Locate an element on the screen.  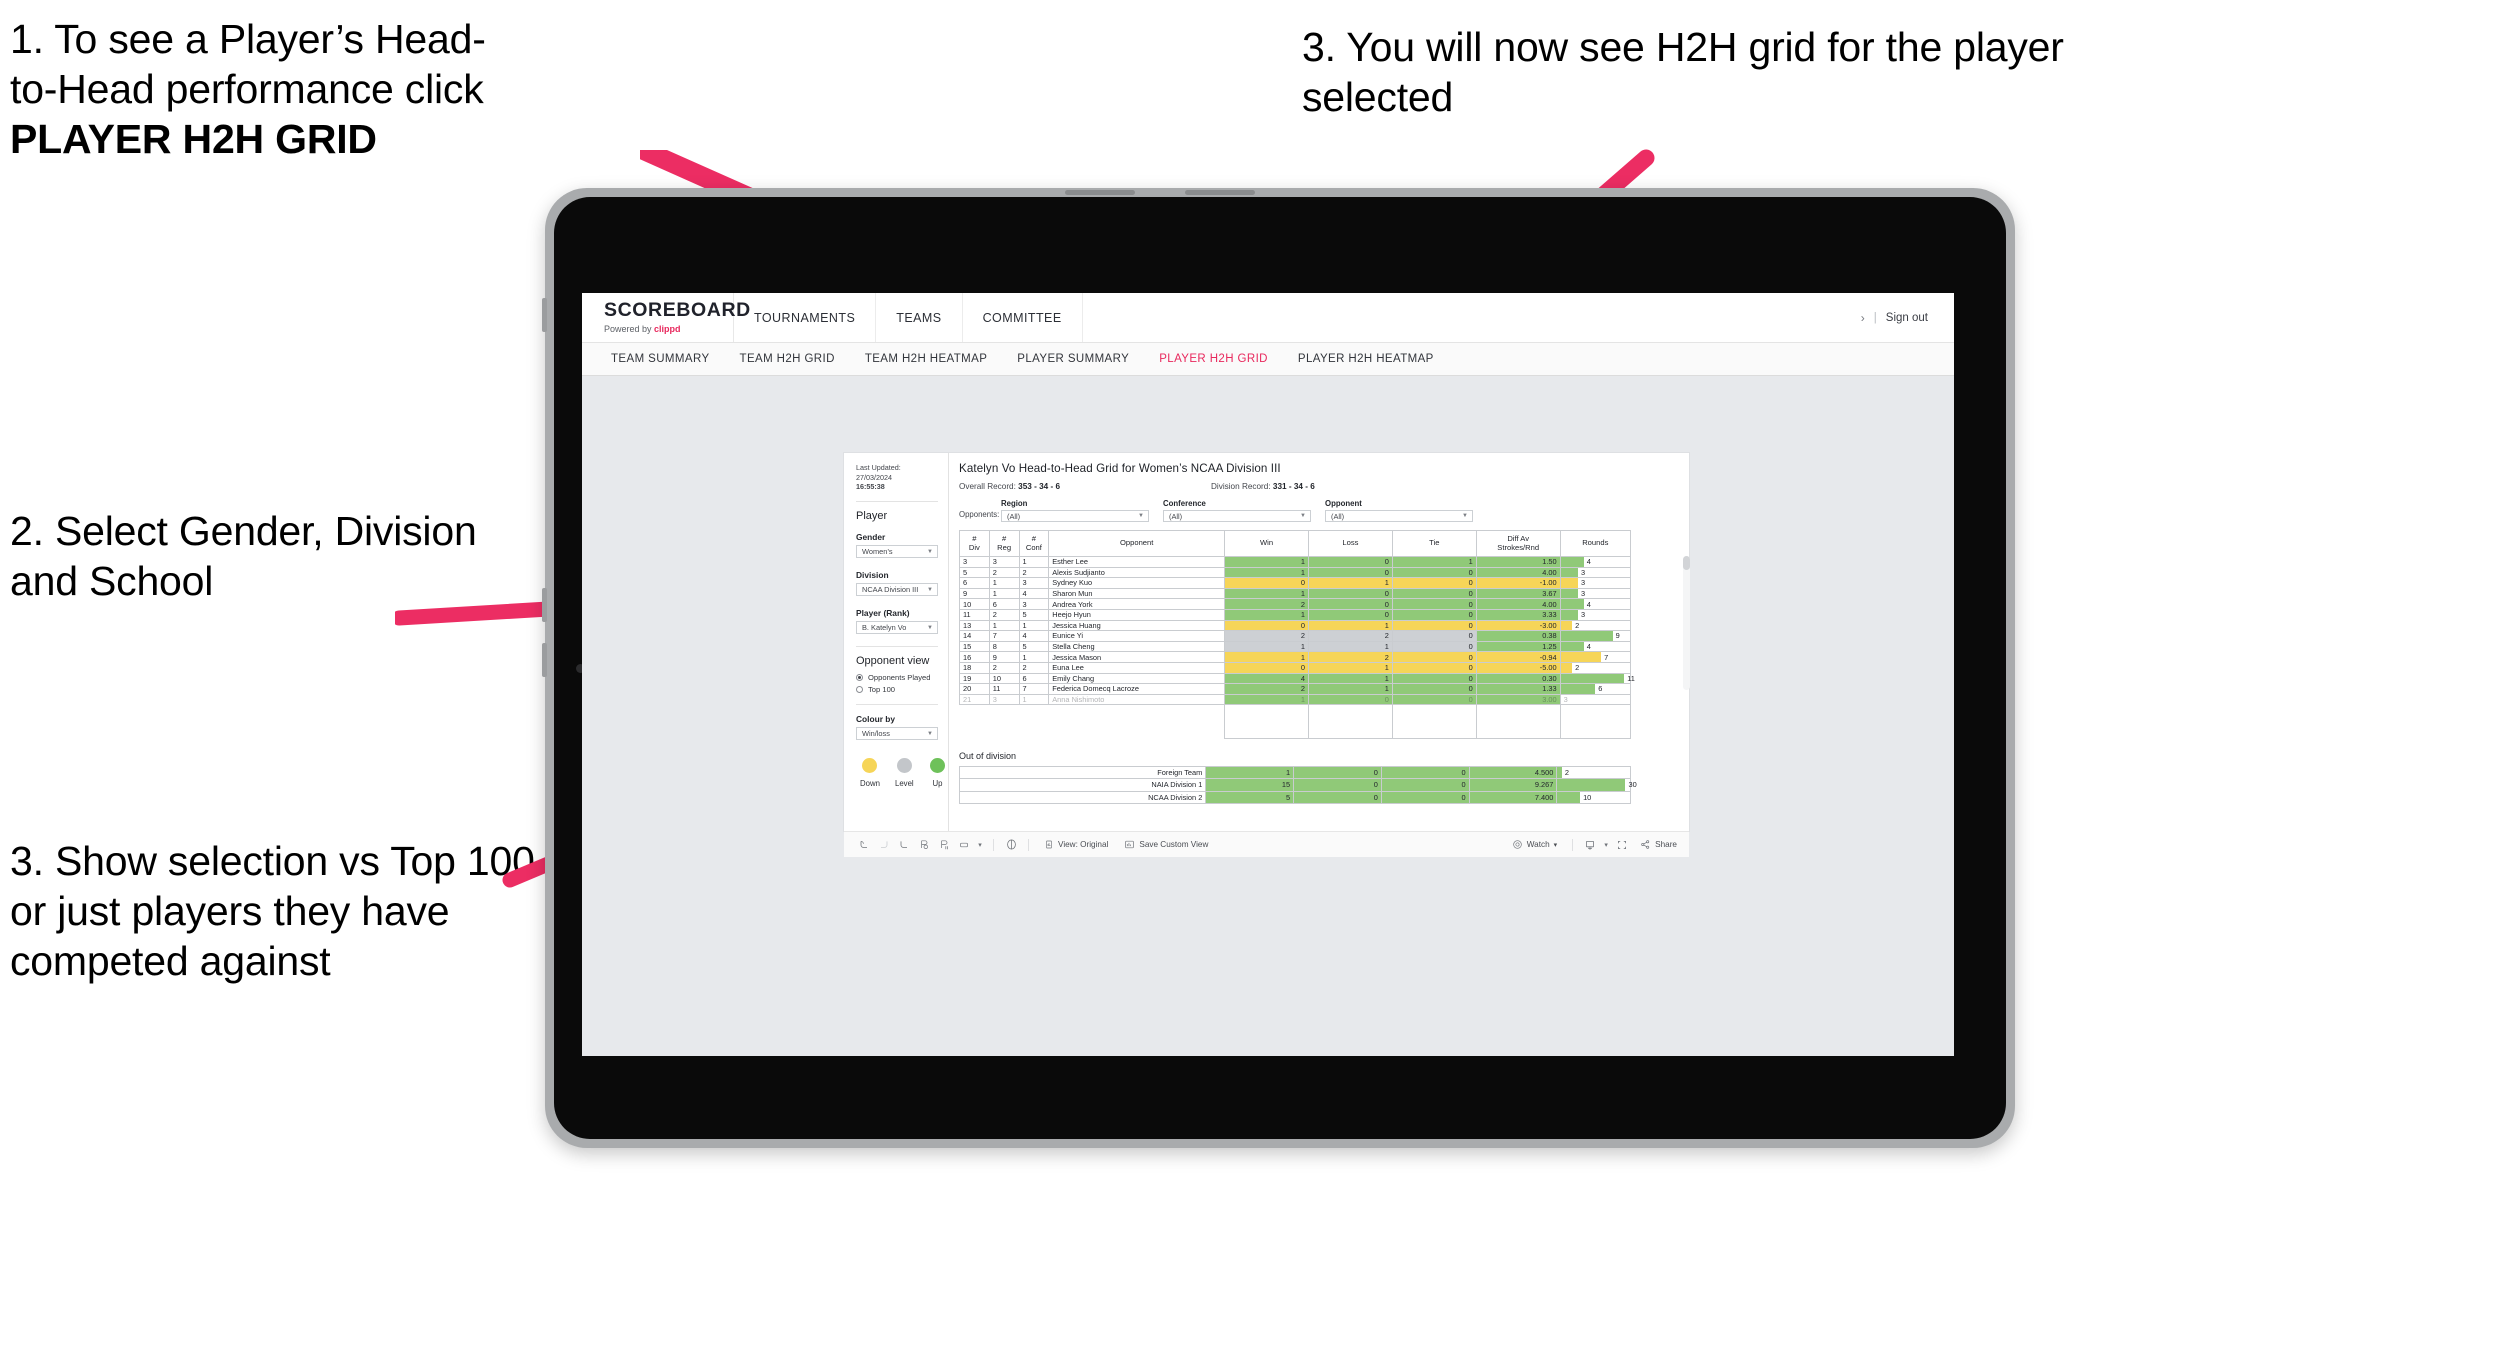
undo-icon is located at coordinates (864, 845).